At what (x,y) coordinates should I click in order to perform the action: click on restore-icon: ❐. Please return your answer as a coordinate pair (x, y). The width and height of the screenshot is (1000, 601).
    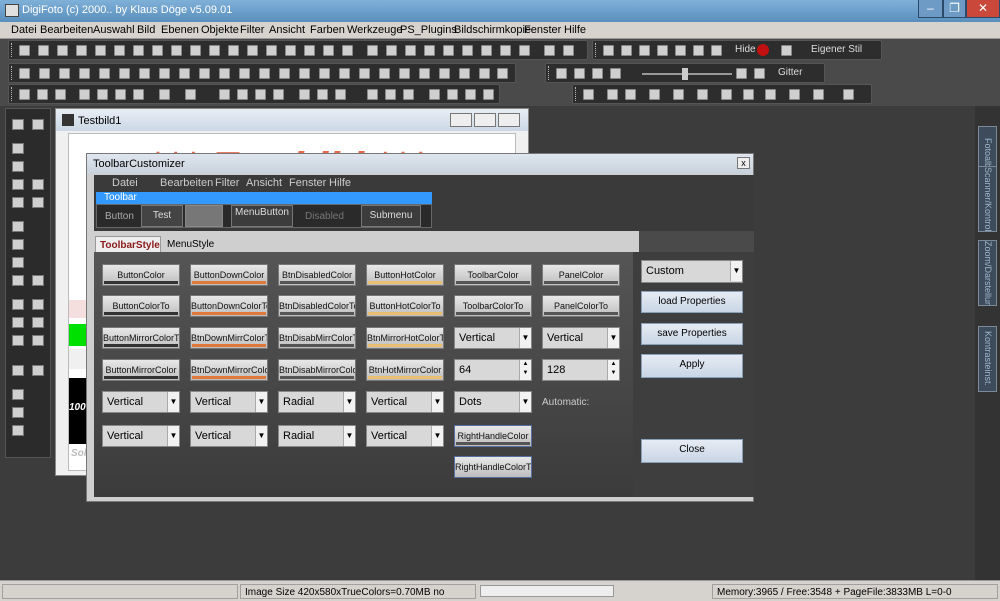
    Looking at the image, I should click on (954, 9).